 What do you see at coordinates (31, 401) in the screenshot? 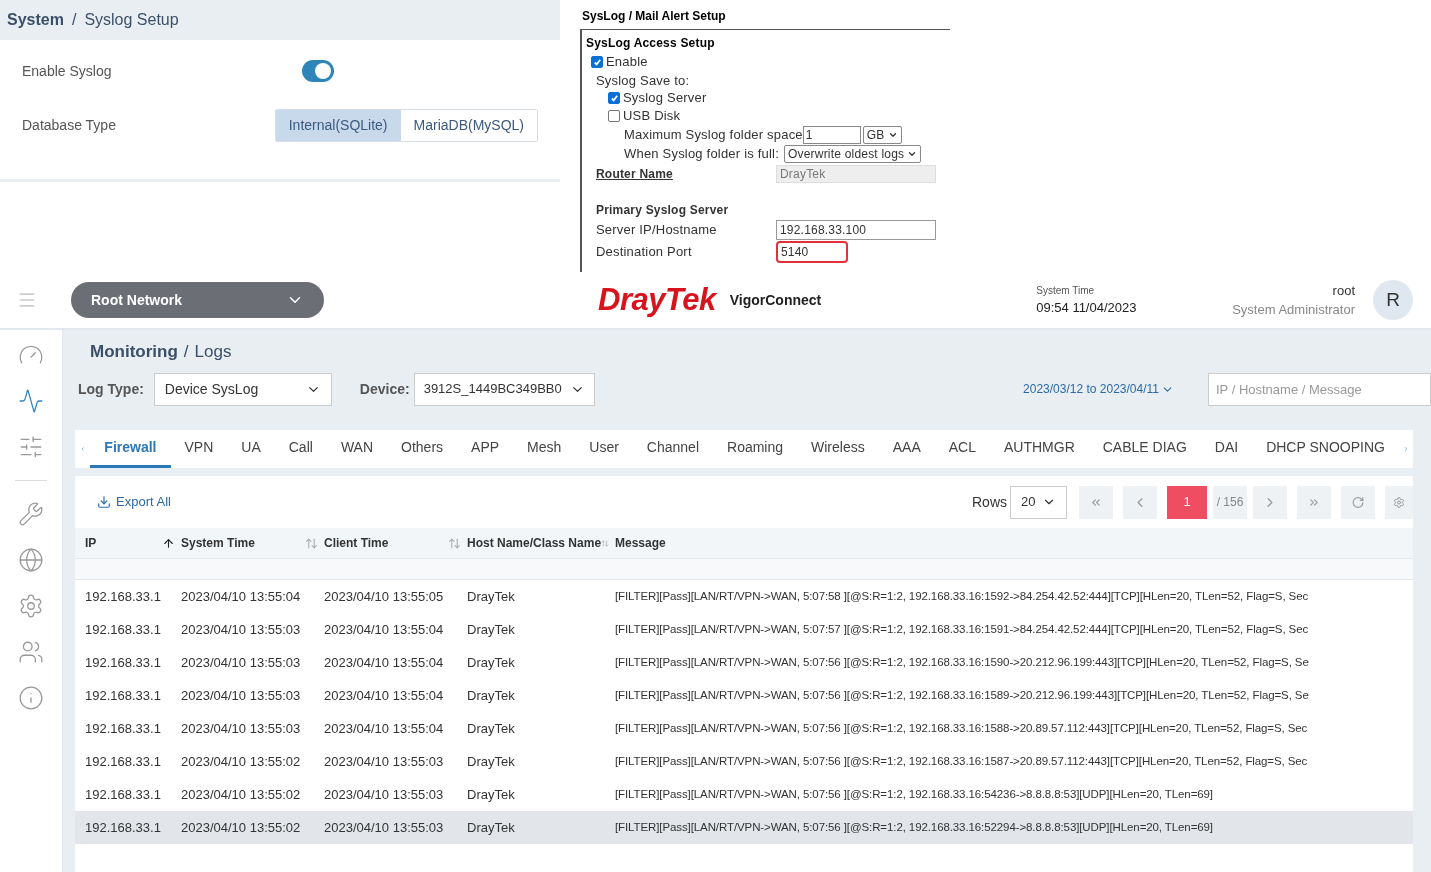
I see `pulse-icon` at bounding box center [31, 401].